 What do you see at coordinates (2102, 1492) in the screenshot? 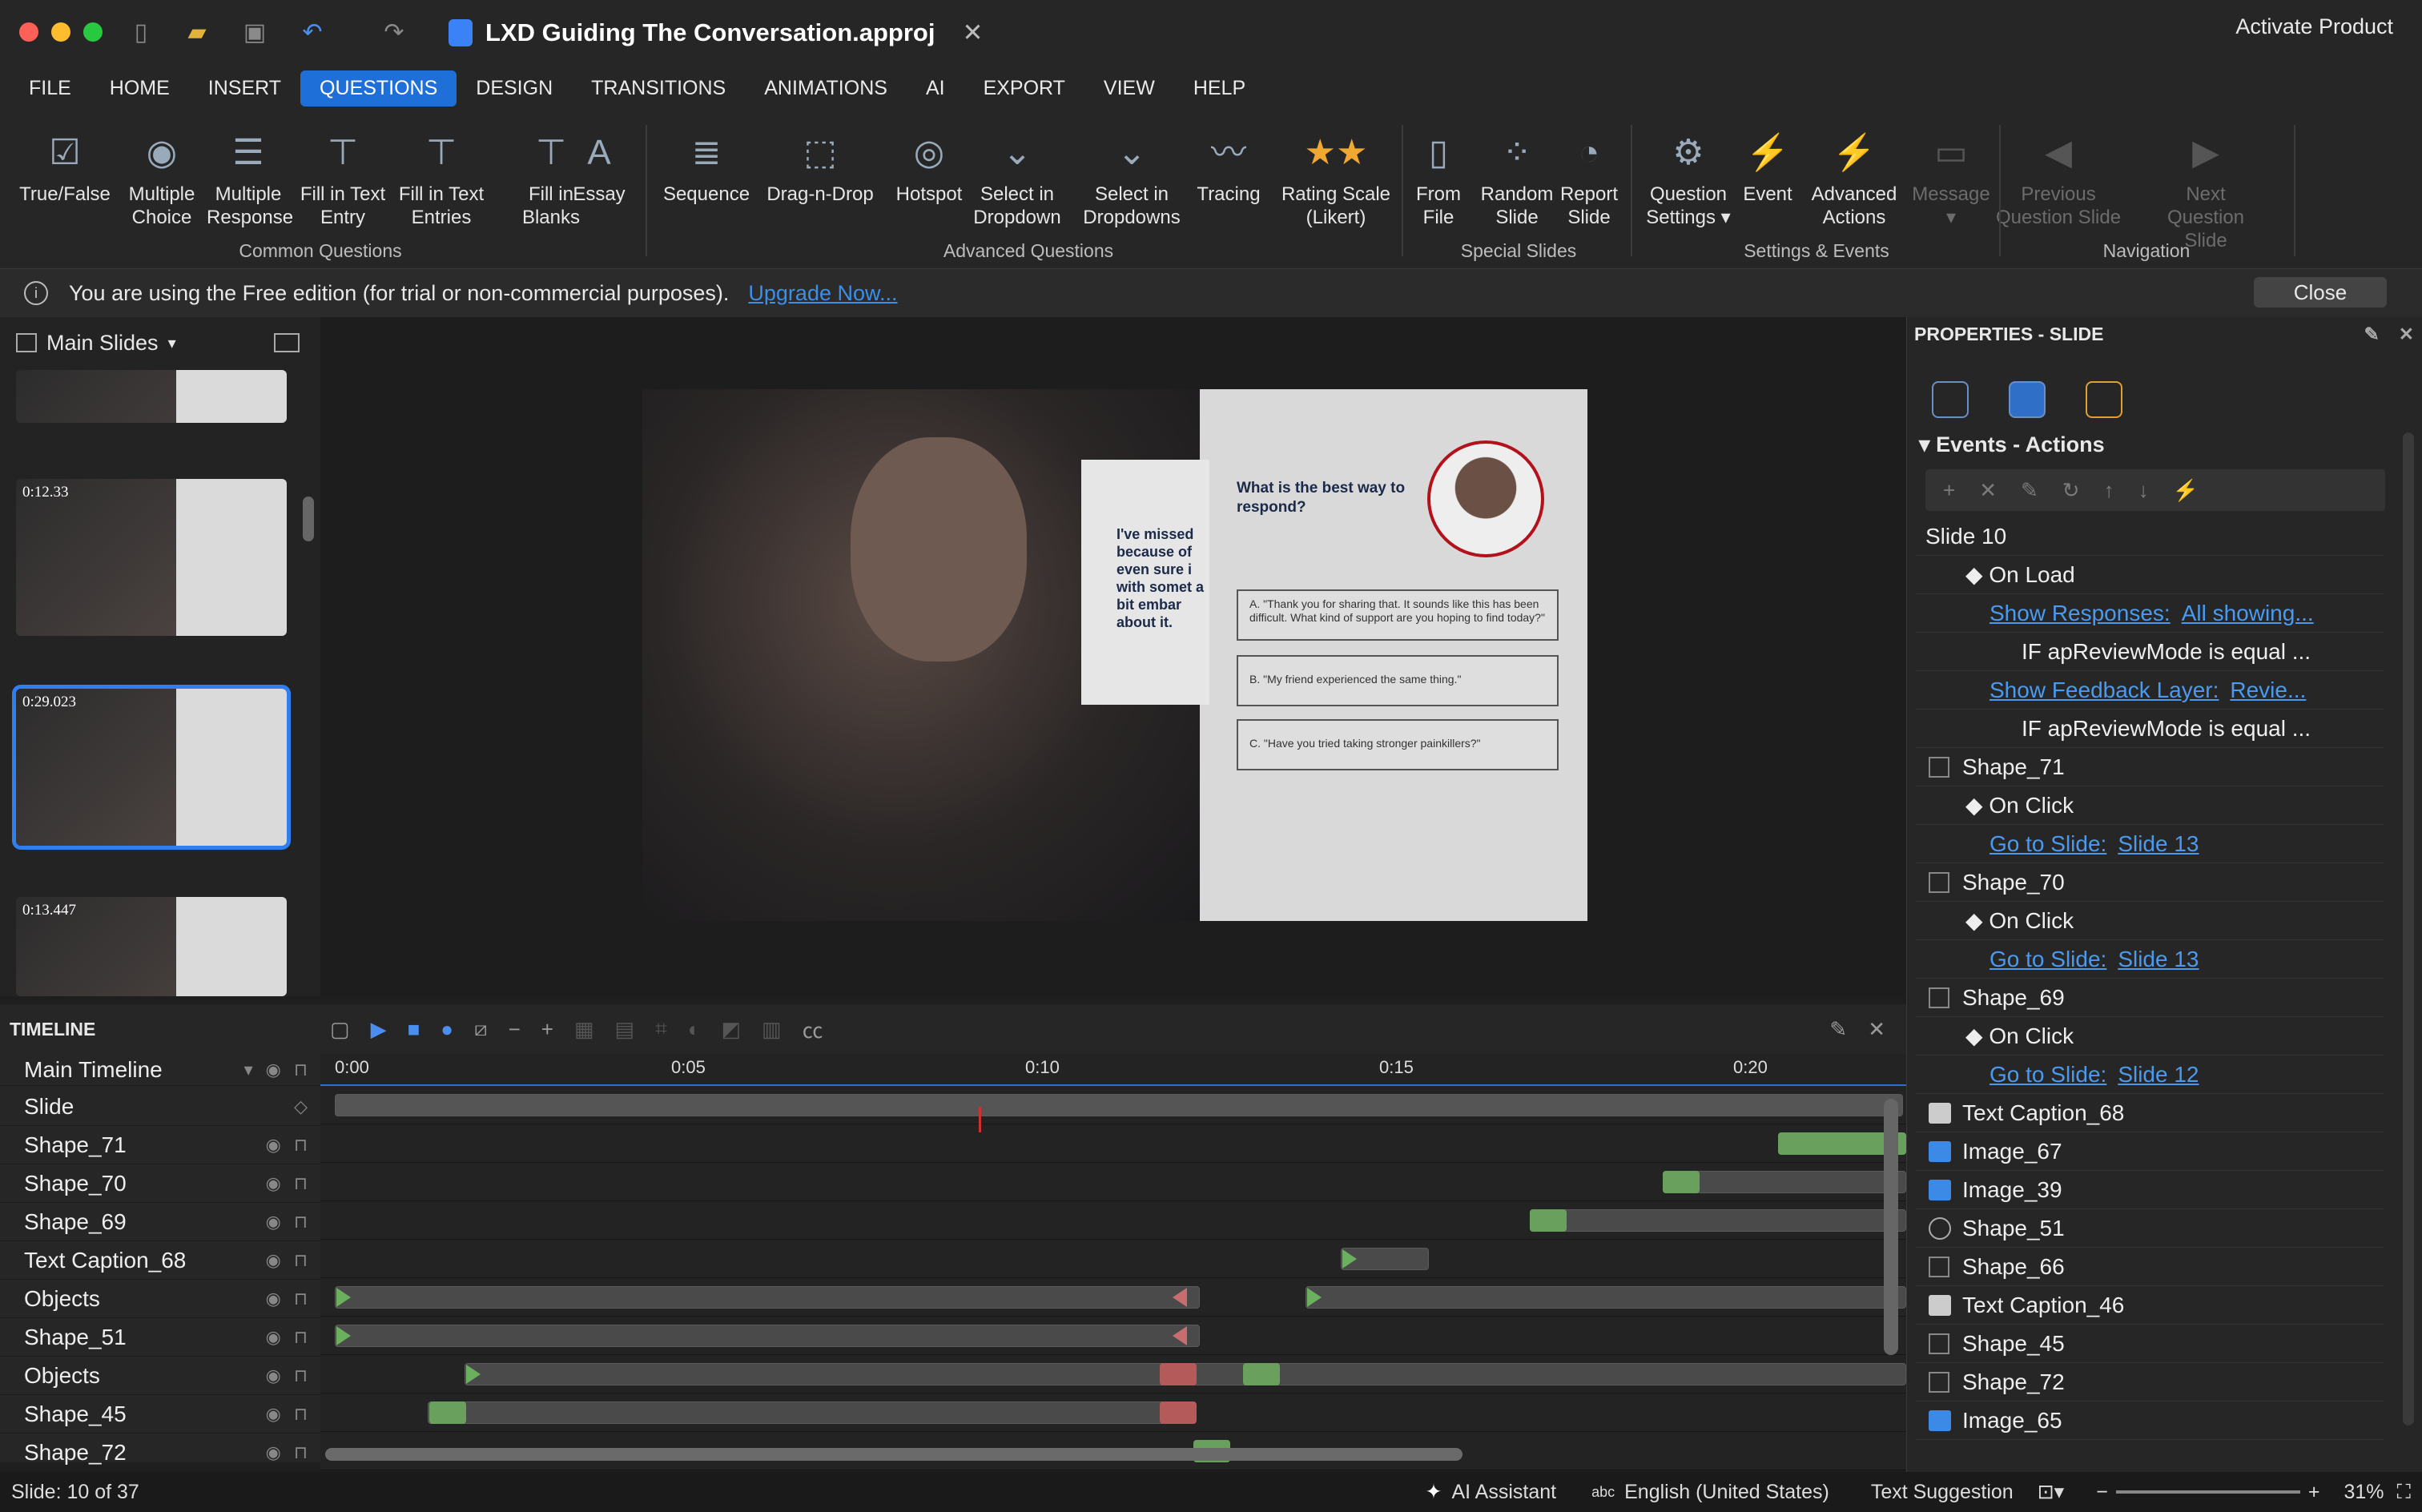
I see `zoom-out-status-icon: −` at bounding box center [2102, 1492].